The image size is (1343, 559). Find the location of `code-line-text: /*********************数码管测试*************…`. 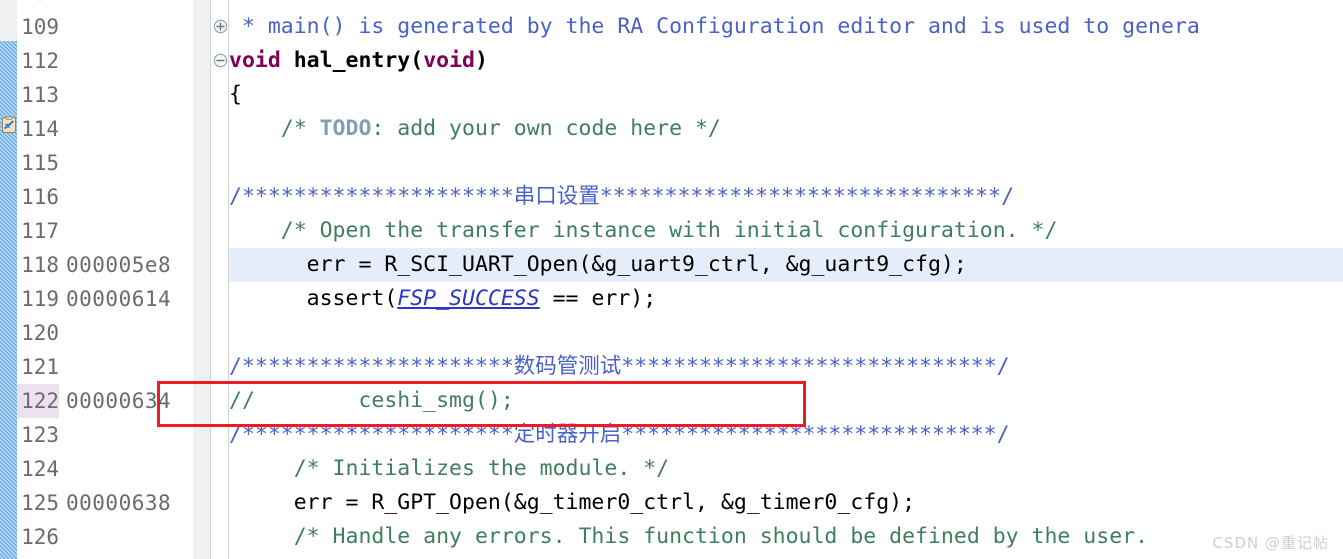

code-line-text: /*********************数码管测试*************… is located at coordinates (619, 367).